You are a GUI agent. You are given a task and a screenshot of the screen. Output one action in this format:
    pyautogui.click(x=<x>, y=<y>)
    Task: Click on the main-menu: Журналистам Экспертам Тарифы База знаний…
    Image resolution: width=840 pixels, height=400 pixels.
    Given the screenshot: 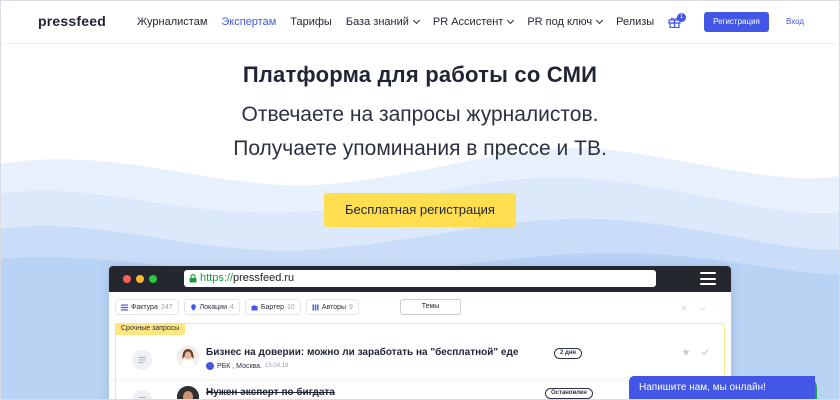 What is the action you would take?
    pyautogui.click(x=402, y=22)
    